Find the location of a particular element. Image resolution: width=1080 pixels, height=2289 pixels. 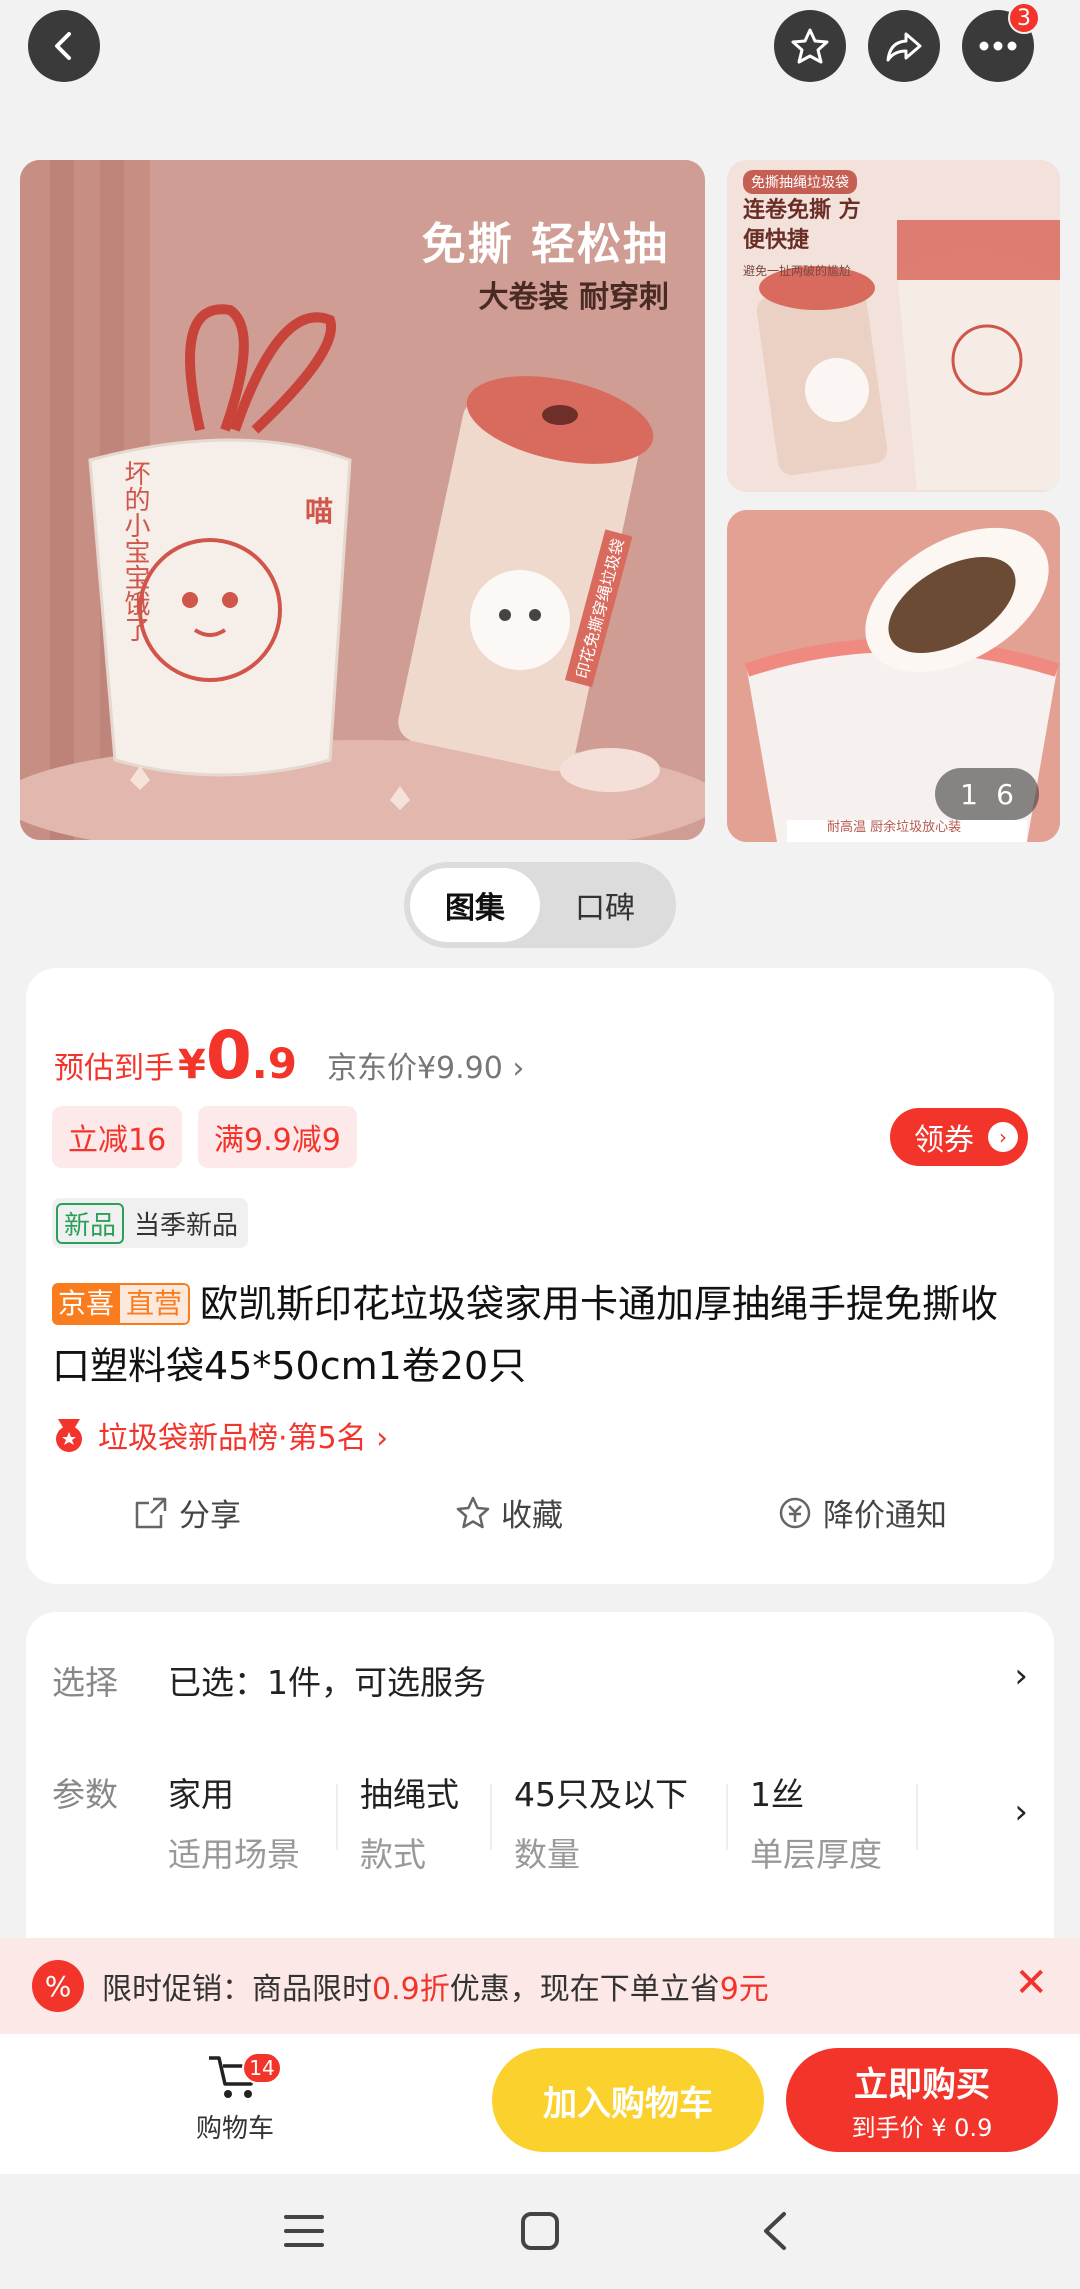

share-button is located at coordinates (904, 46).